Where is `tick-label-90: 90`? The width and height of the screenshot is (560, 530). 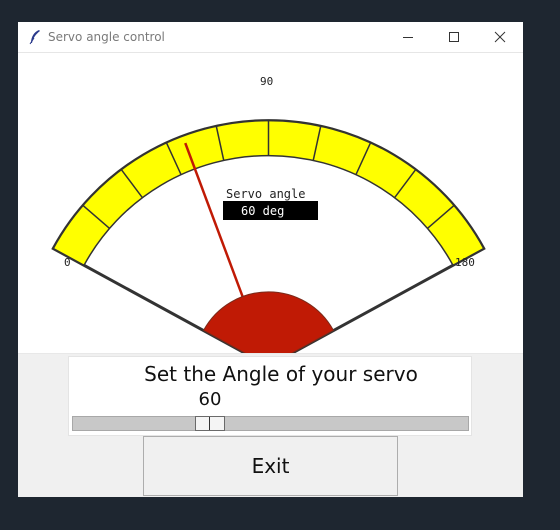
tick-label-90: 90 is located at coordinates (266, 81).